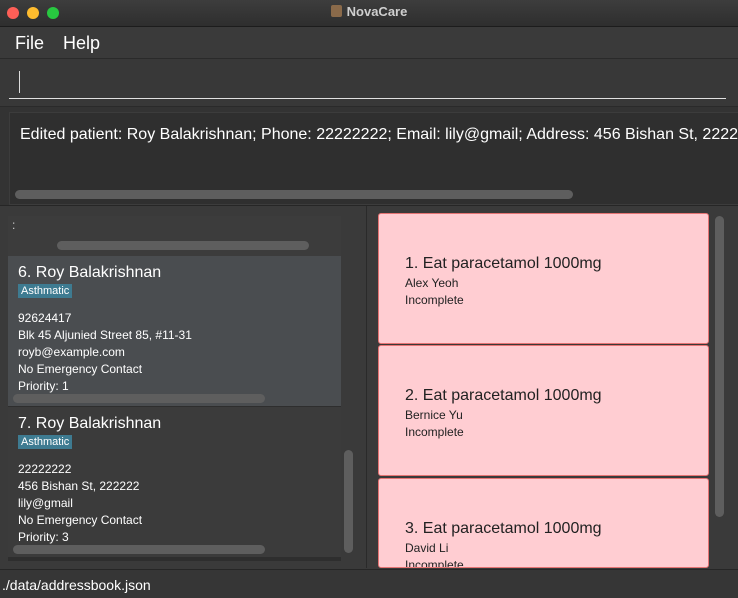  I want to click on command-box, so click(369, 83).